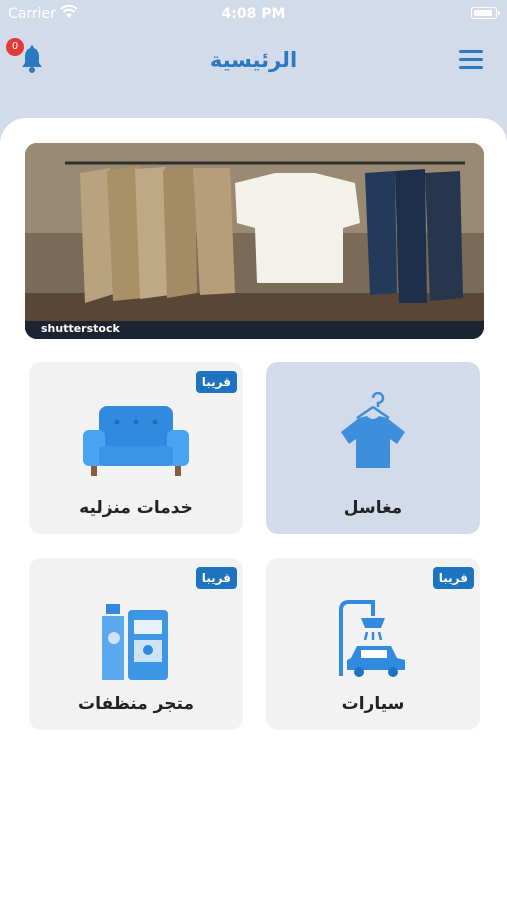  I want to click on clock: 4:08 PM, so click(253, 14).